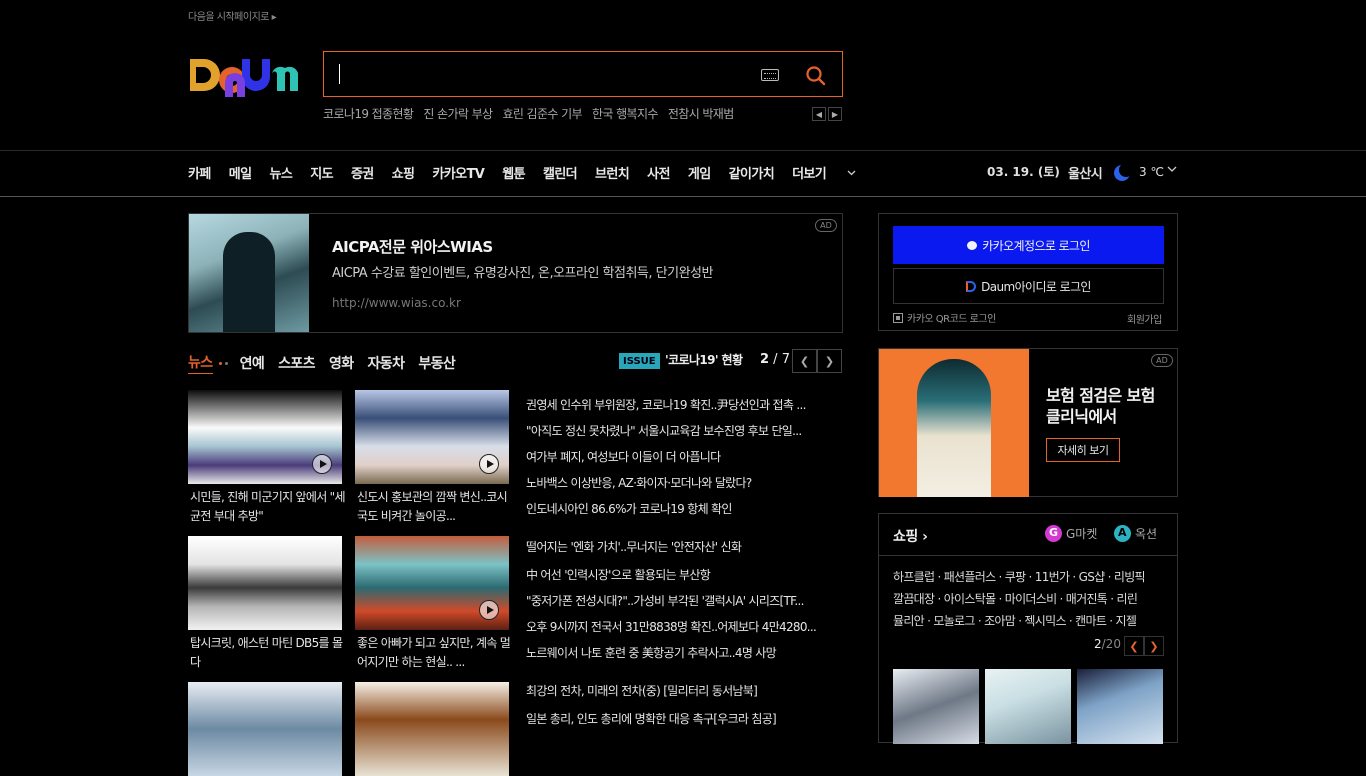 Image resolution: width=1366 pixels, height=776 pixels. Describe the element at coordinates (699, 172) in the screenshot. I see `nav-item-game: 게임` at that location.